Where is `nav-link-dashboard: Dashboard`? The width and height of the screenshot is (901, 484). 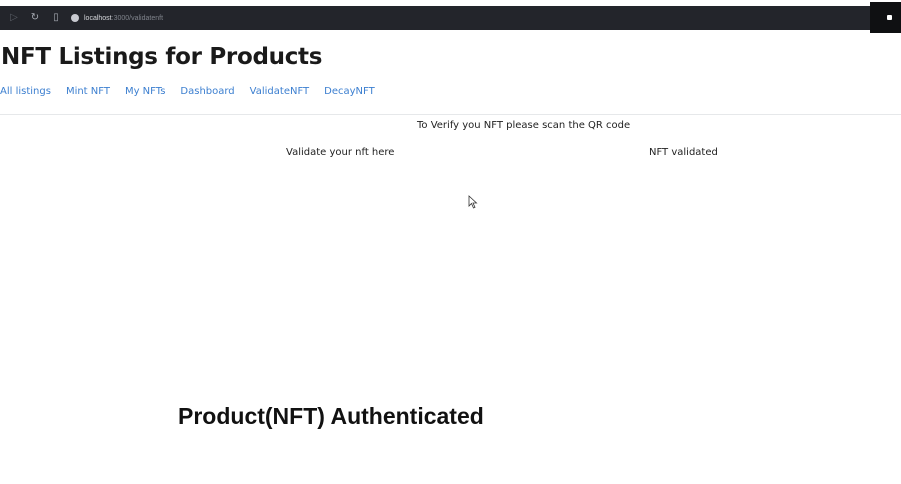 nav-link-dashboard: Dashboard is located at coordinates (207, 91).